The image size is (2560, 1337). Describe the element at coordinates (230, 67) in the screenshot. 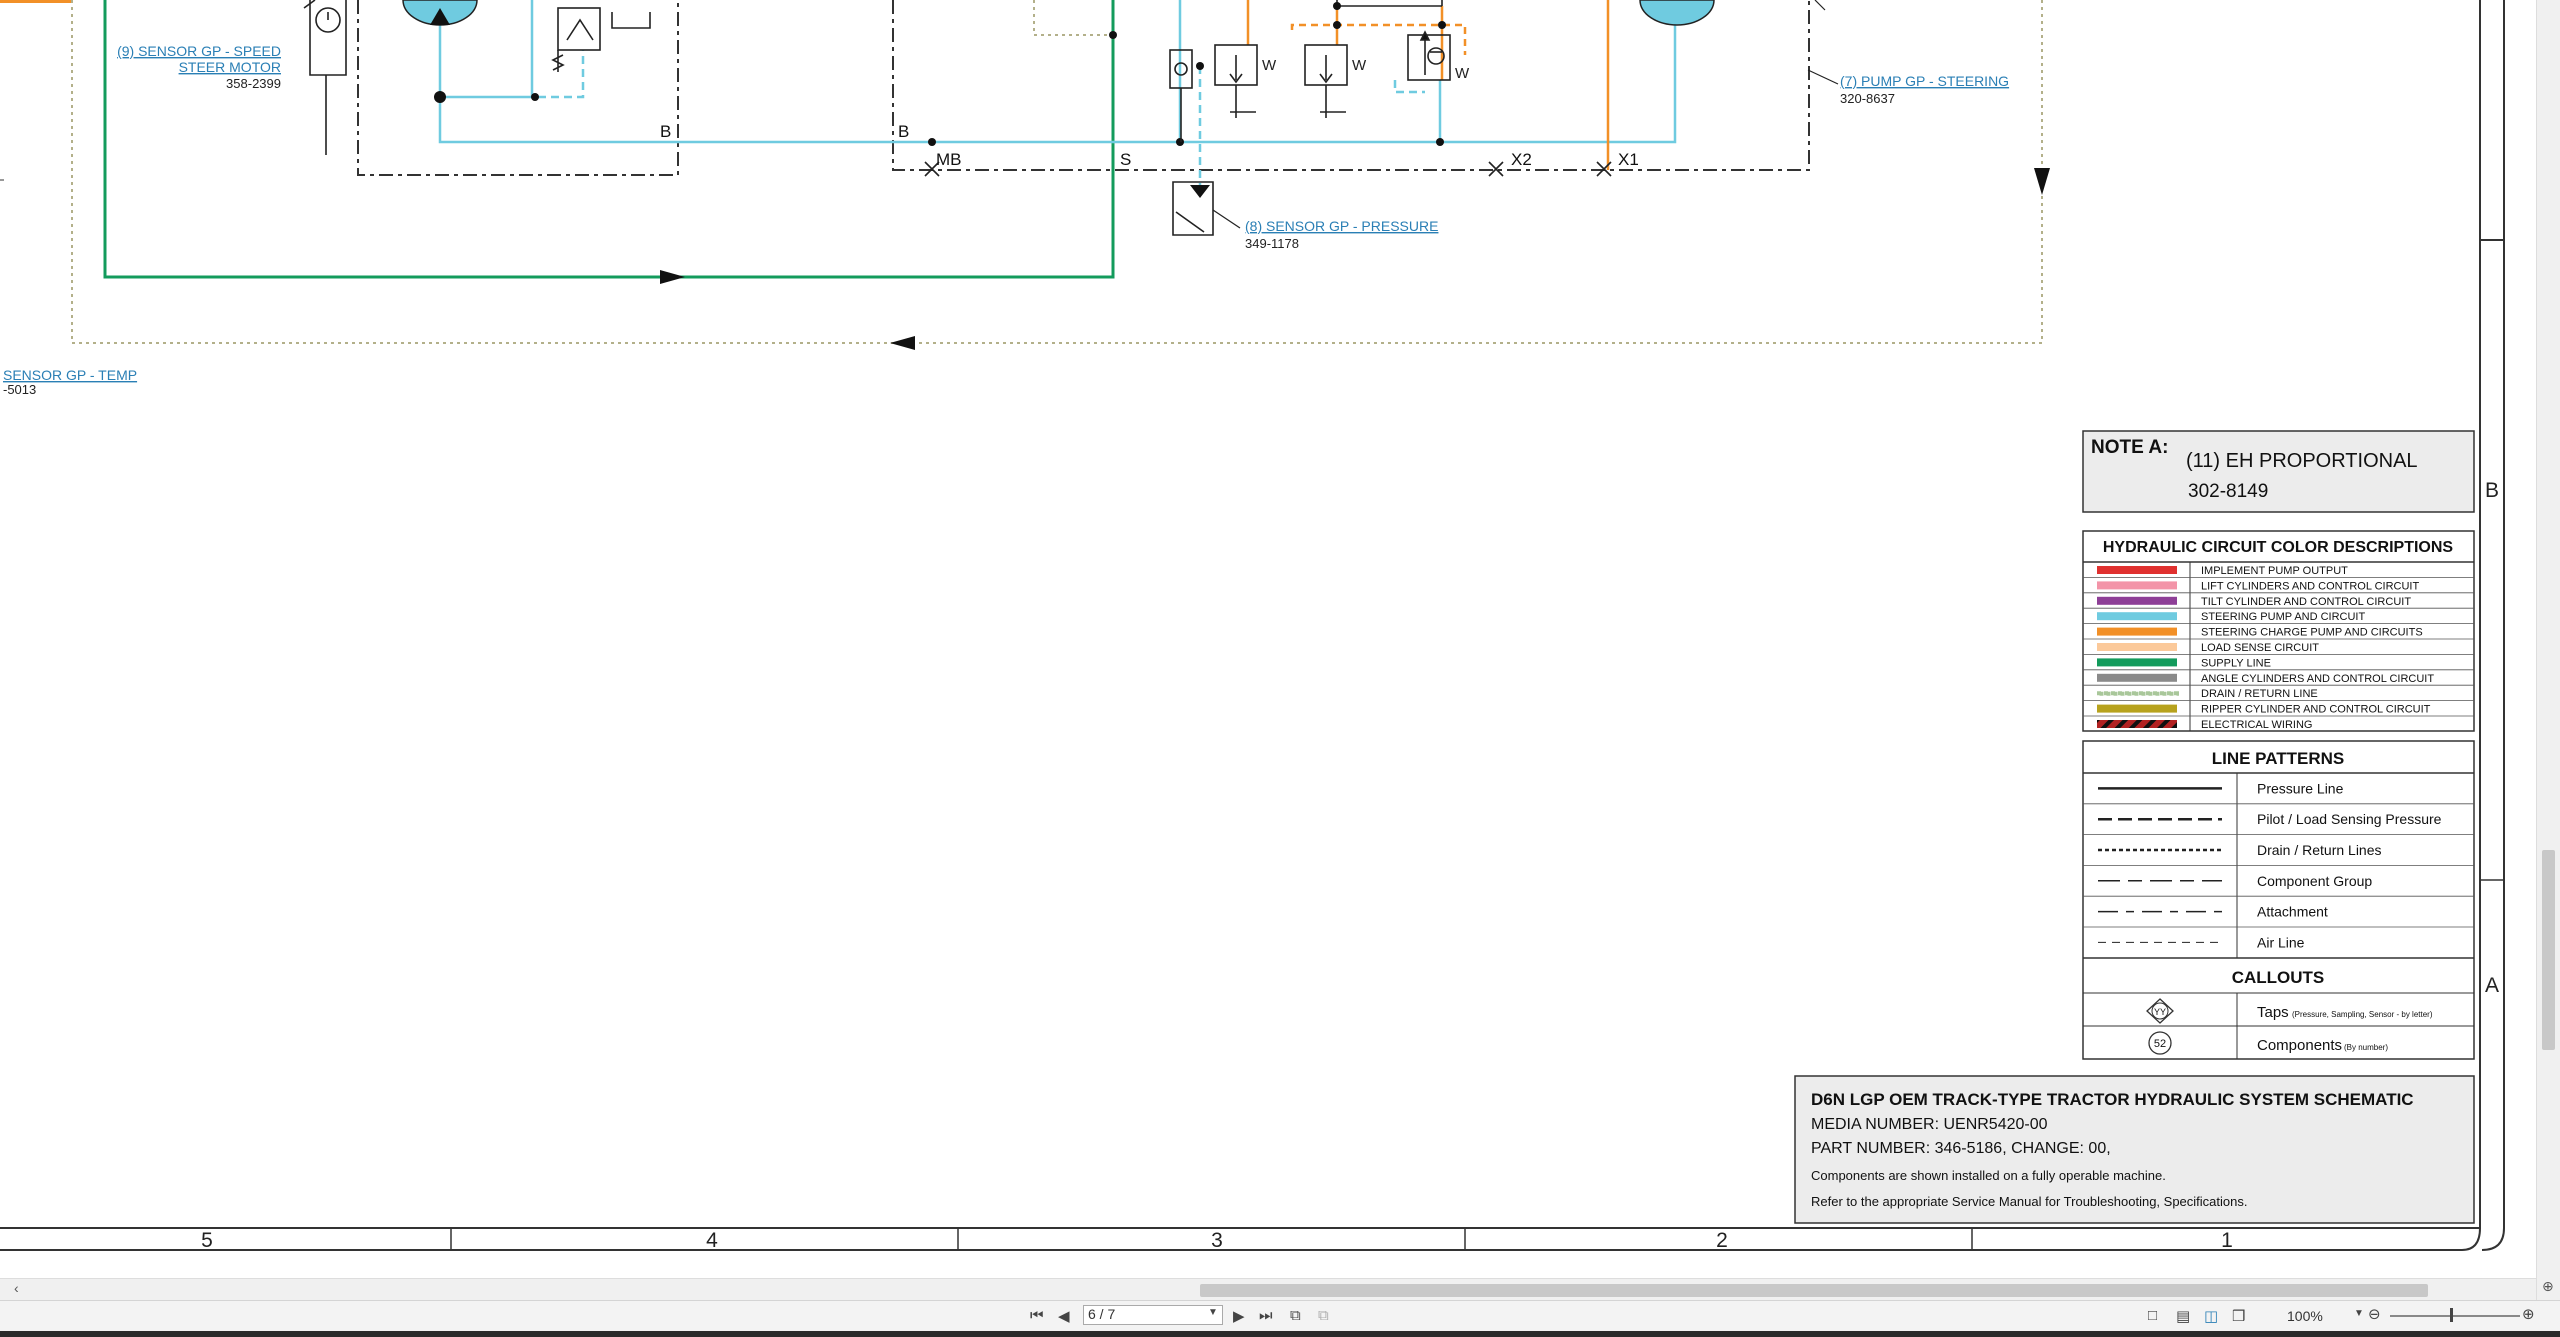

I see `label-sensor-speed-2: STEER MOTOR` at that location.